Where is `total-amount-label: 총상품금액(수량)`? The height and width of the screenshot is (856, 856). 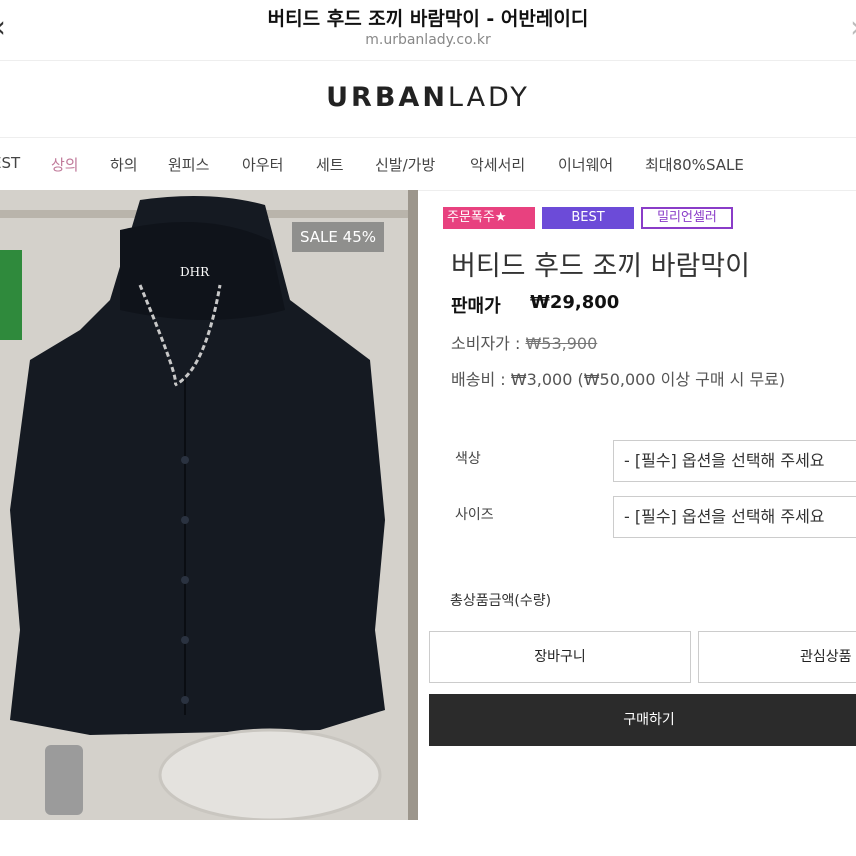
total-amount-label: 총상품금액(수량) is located at coordinates (501, 601).